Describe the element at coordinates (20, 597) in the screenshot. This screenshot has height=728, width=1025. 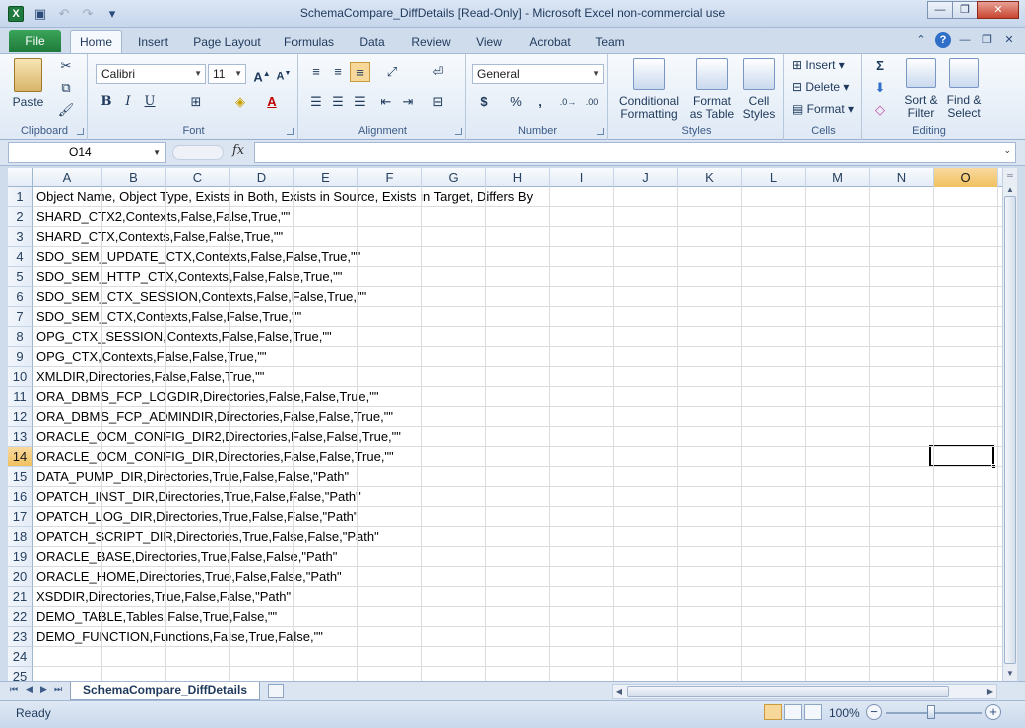
I see `row-header: 21` at that location.